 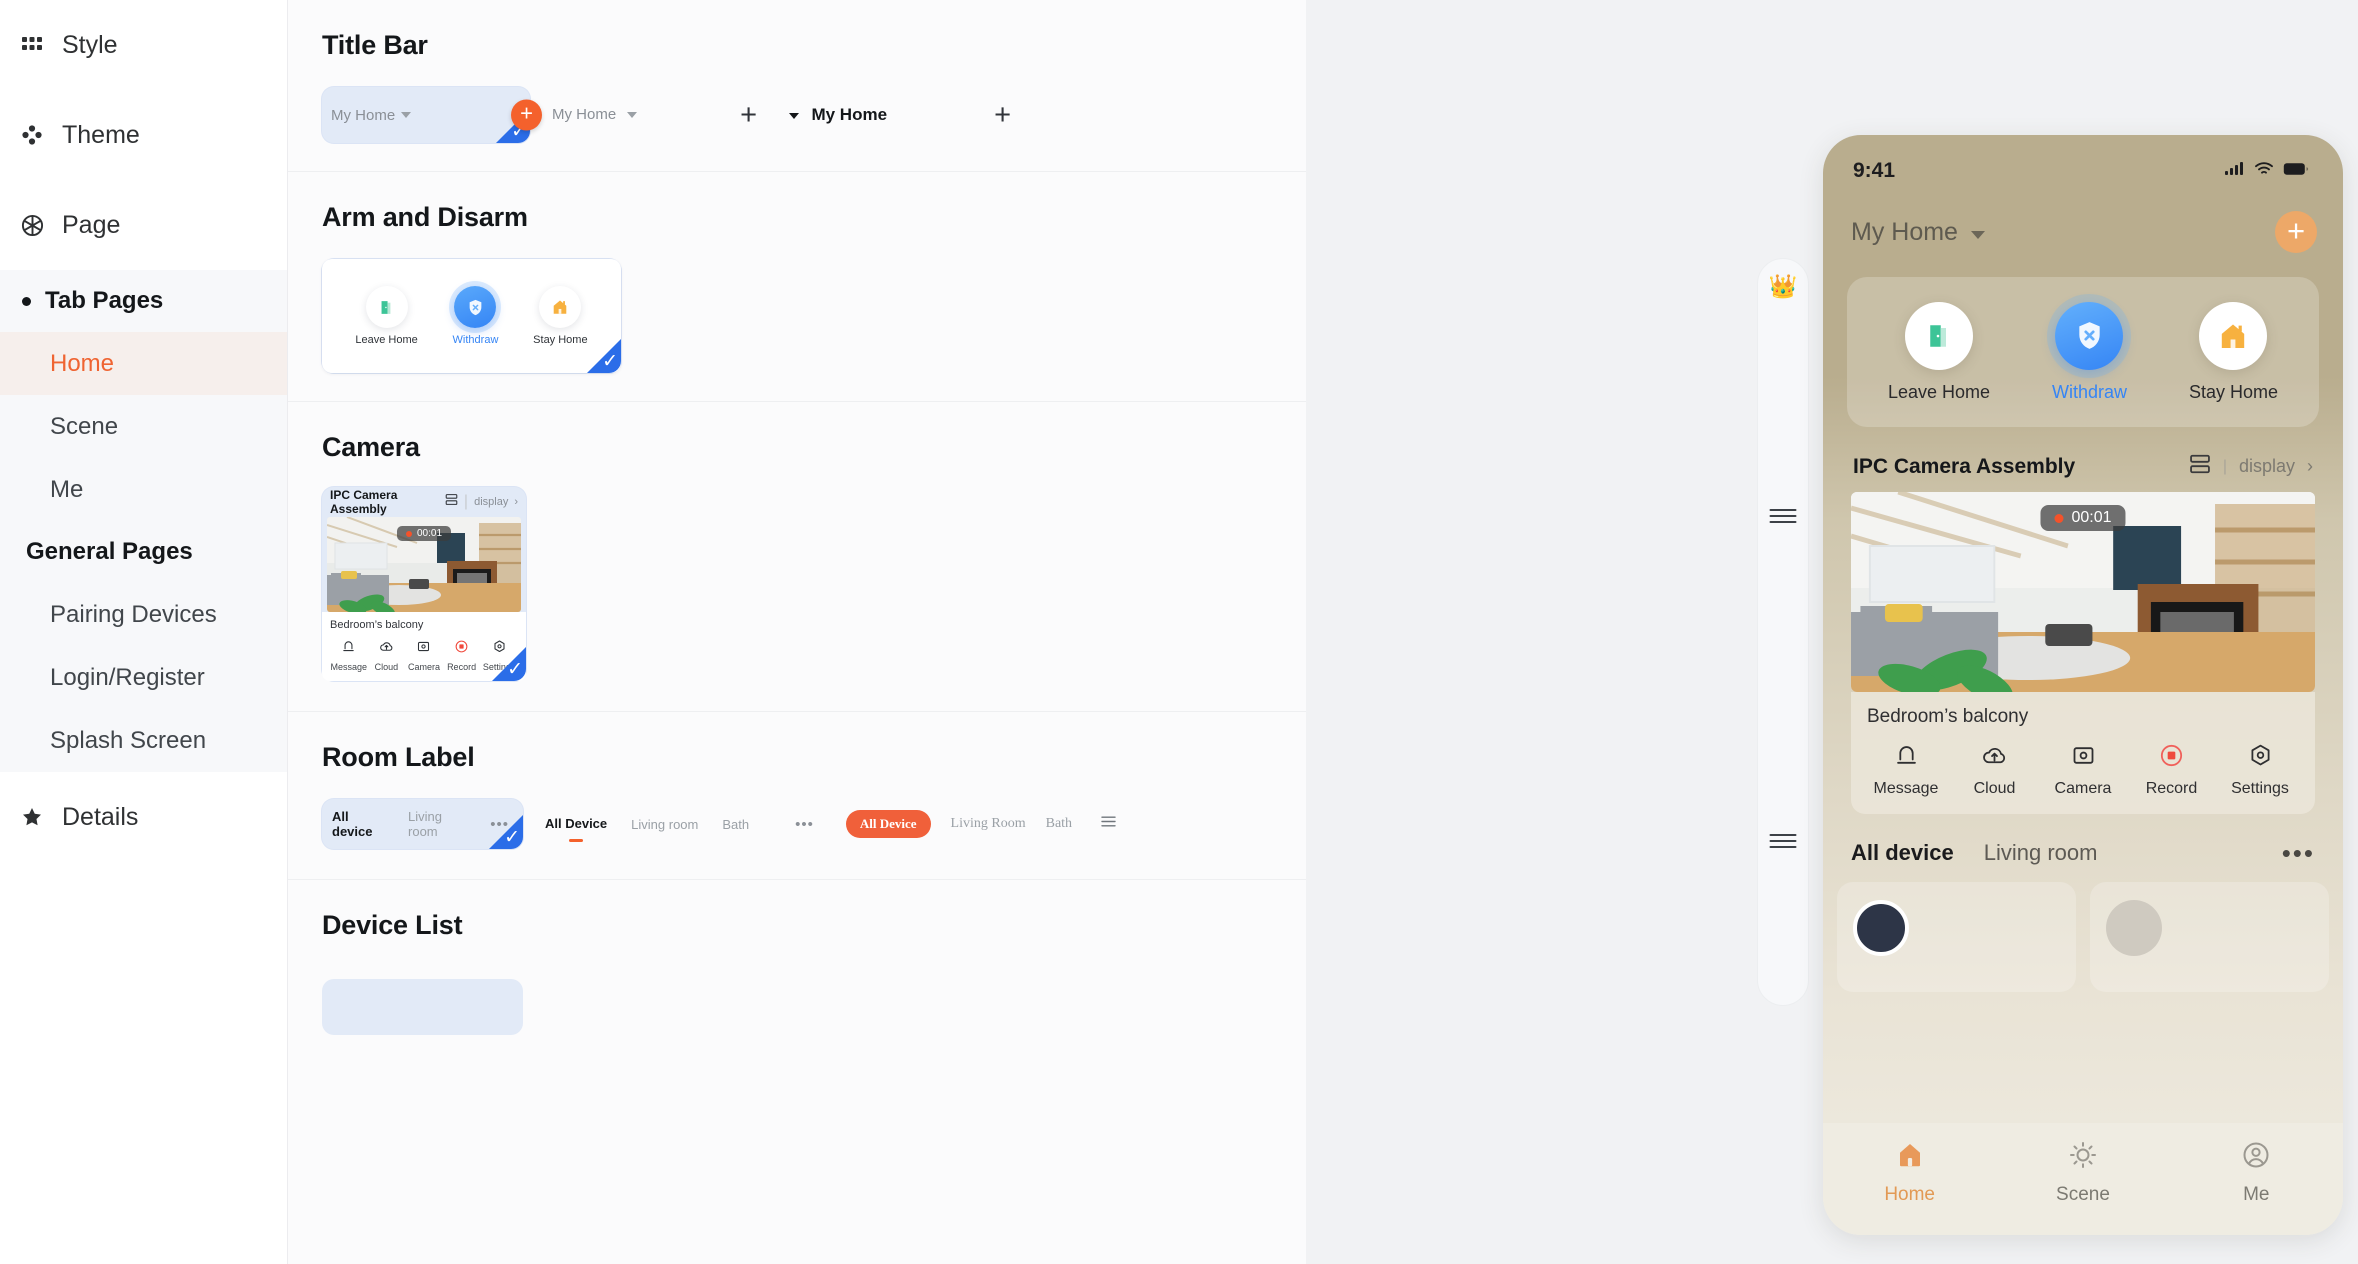 I want to click on phone-room-tab-living-room: Living room, so click(x=2041, y=853).